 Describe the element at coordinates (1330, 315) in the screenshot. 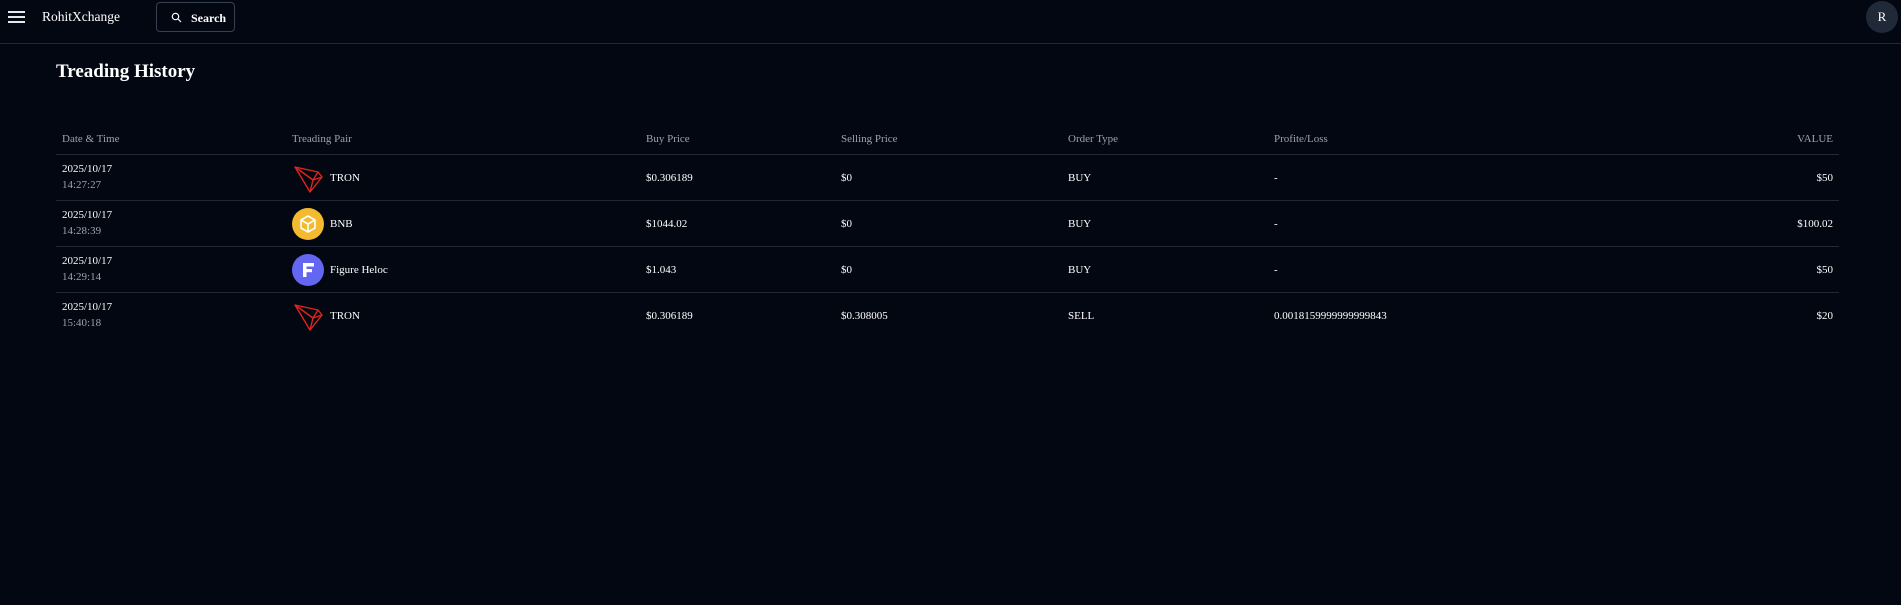

I see `cell-profit-loss: 0.0018159999999999843` at that location.